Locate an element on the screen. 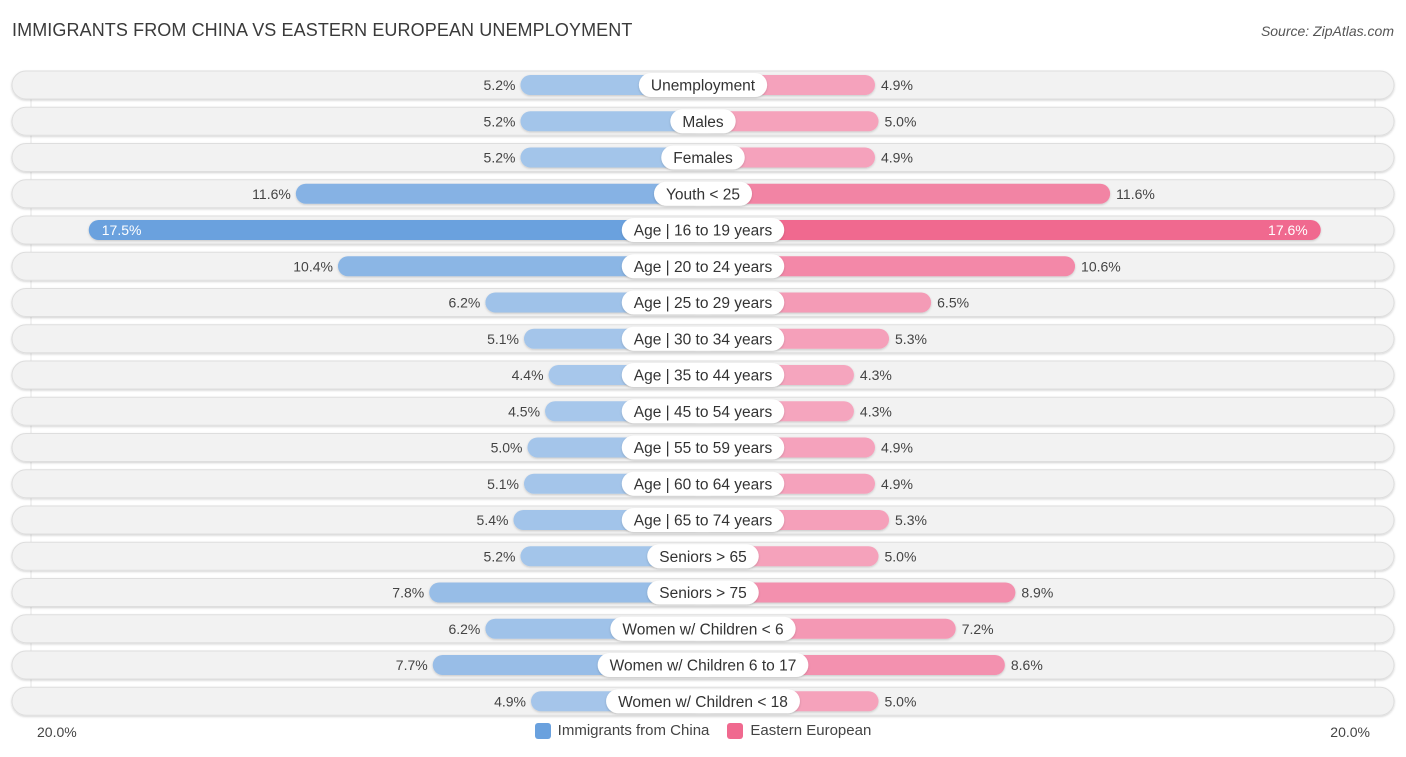  legend: Immigrants from China Eastern European is located at coordinates (703, 730).